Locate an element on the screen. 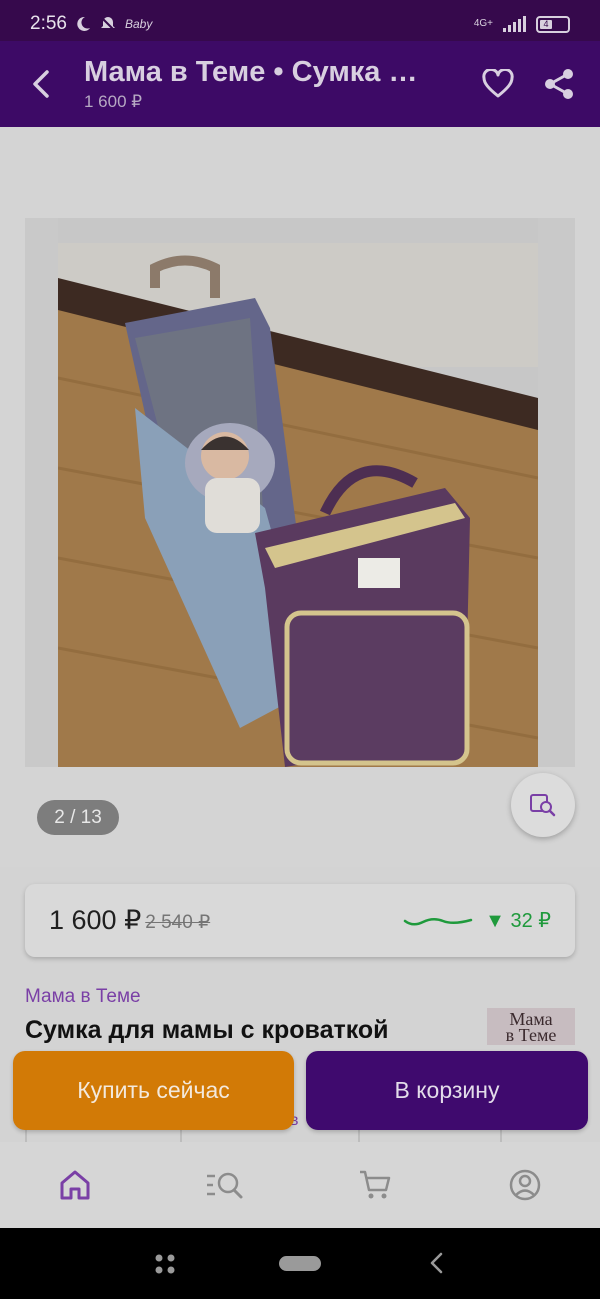 The height and width of the screenshot is (1299, 600). image-search-button is located at coordinates (543, 805).